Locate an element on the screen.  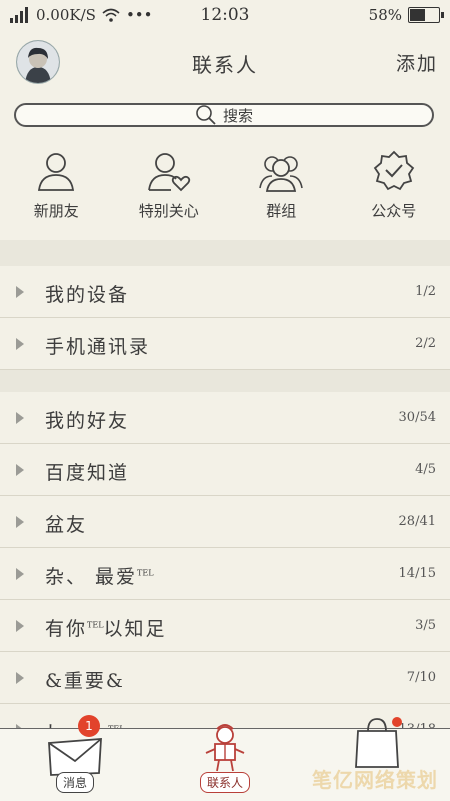
list-item-group: 百度知道 4/5 is located at coordinates (225, 470).